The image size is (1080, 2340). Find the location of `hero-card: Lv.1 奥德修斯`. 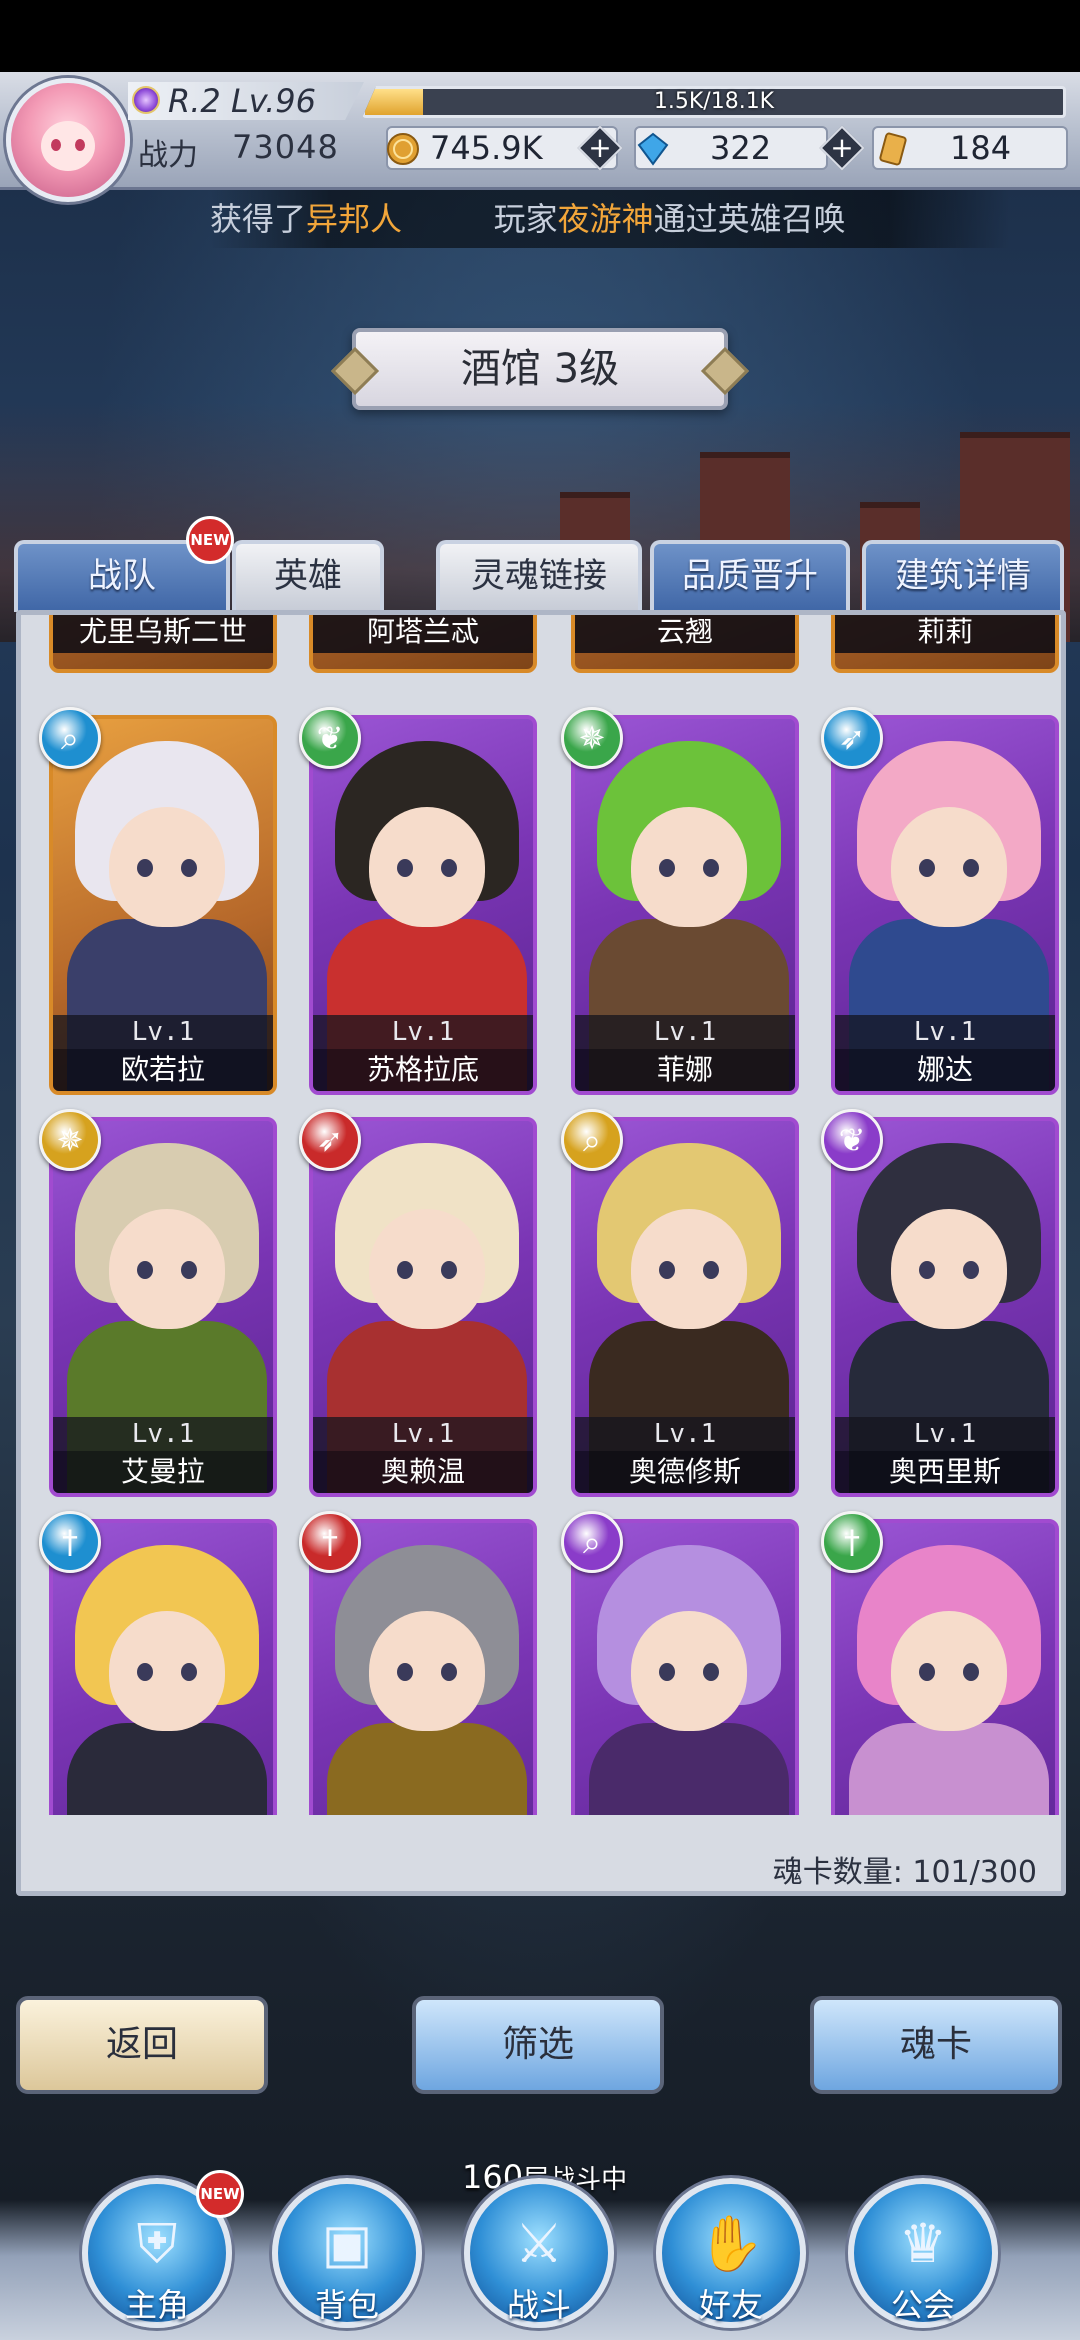

hero-card: Lv.1 奥德修斯 is located at coordinates (685, 1307).